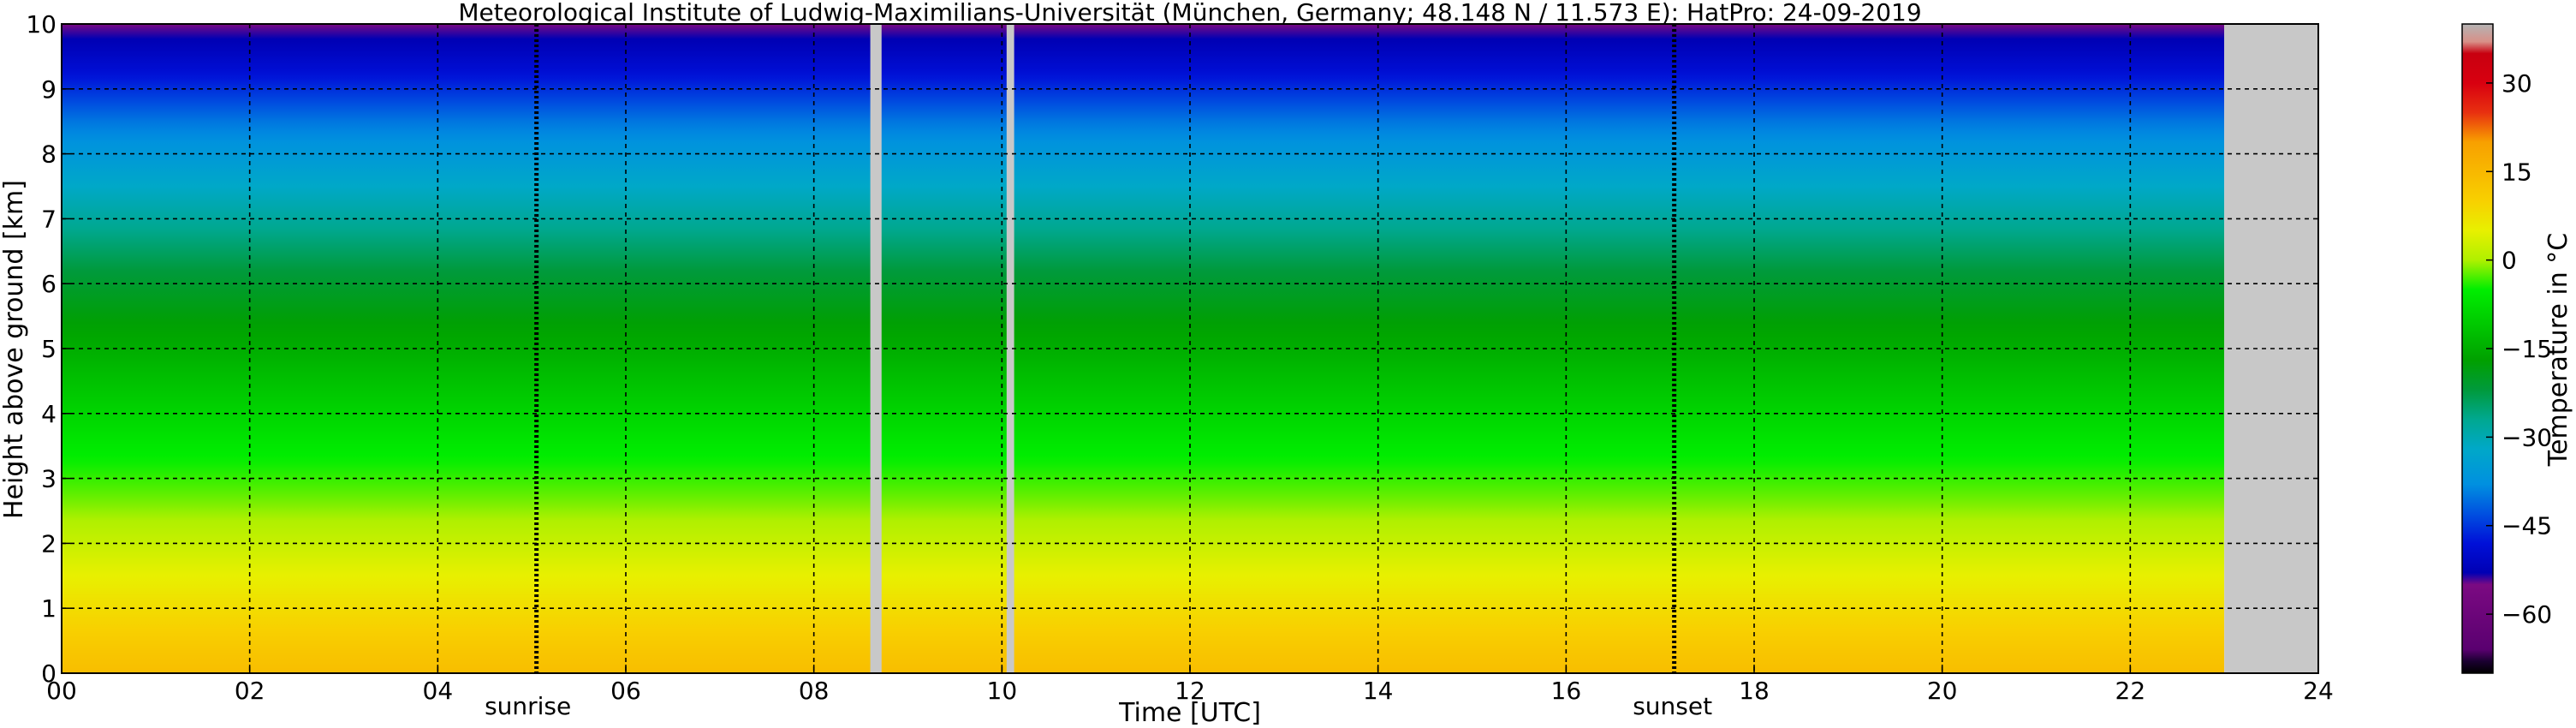 This screenshot has height=728, width=2576. Describe the element at coordinates (49, 154) in the screenshot. I see `y-tick-label: 8` at that location.